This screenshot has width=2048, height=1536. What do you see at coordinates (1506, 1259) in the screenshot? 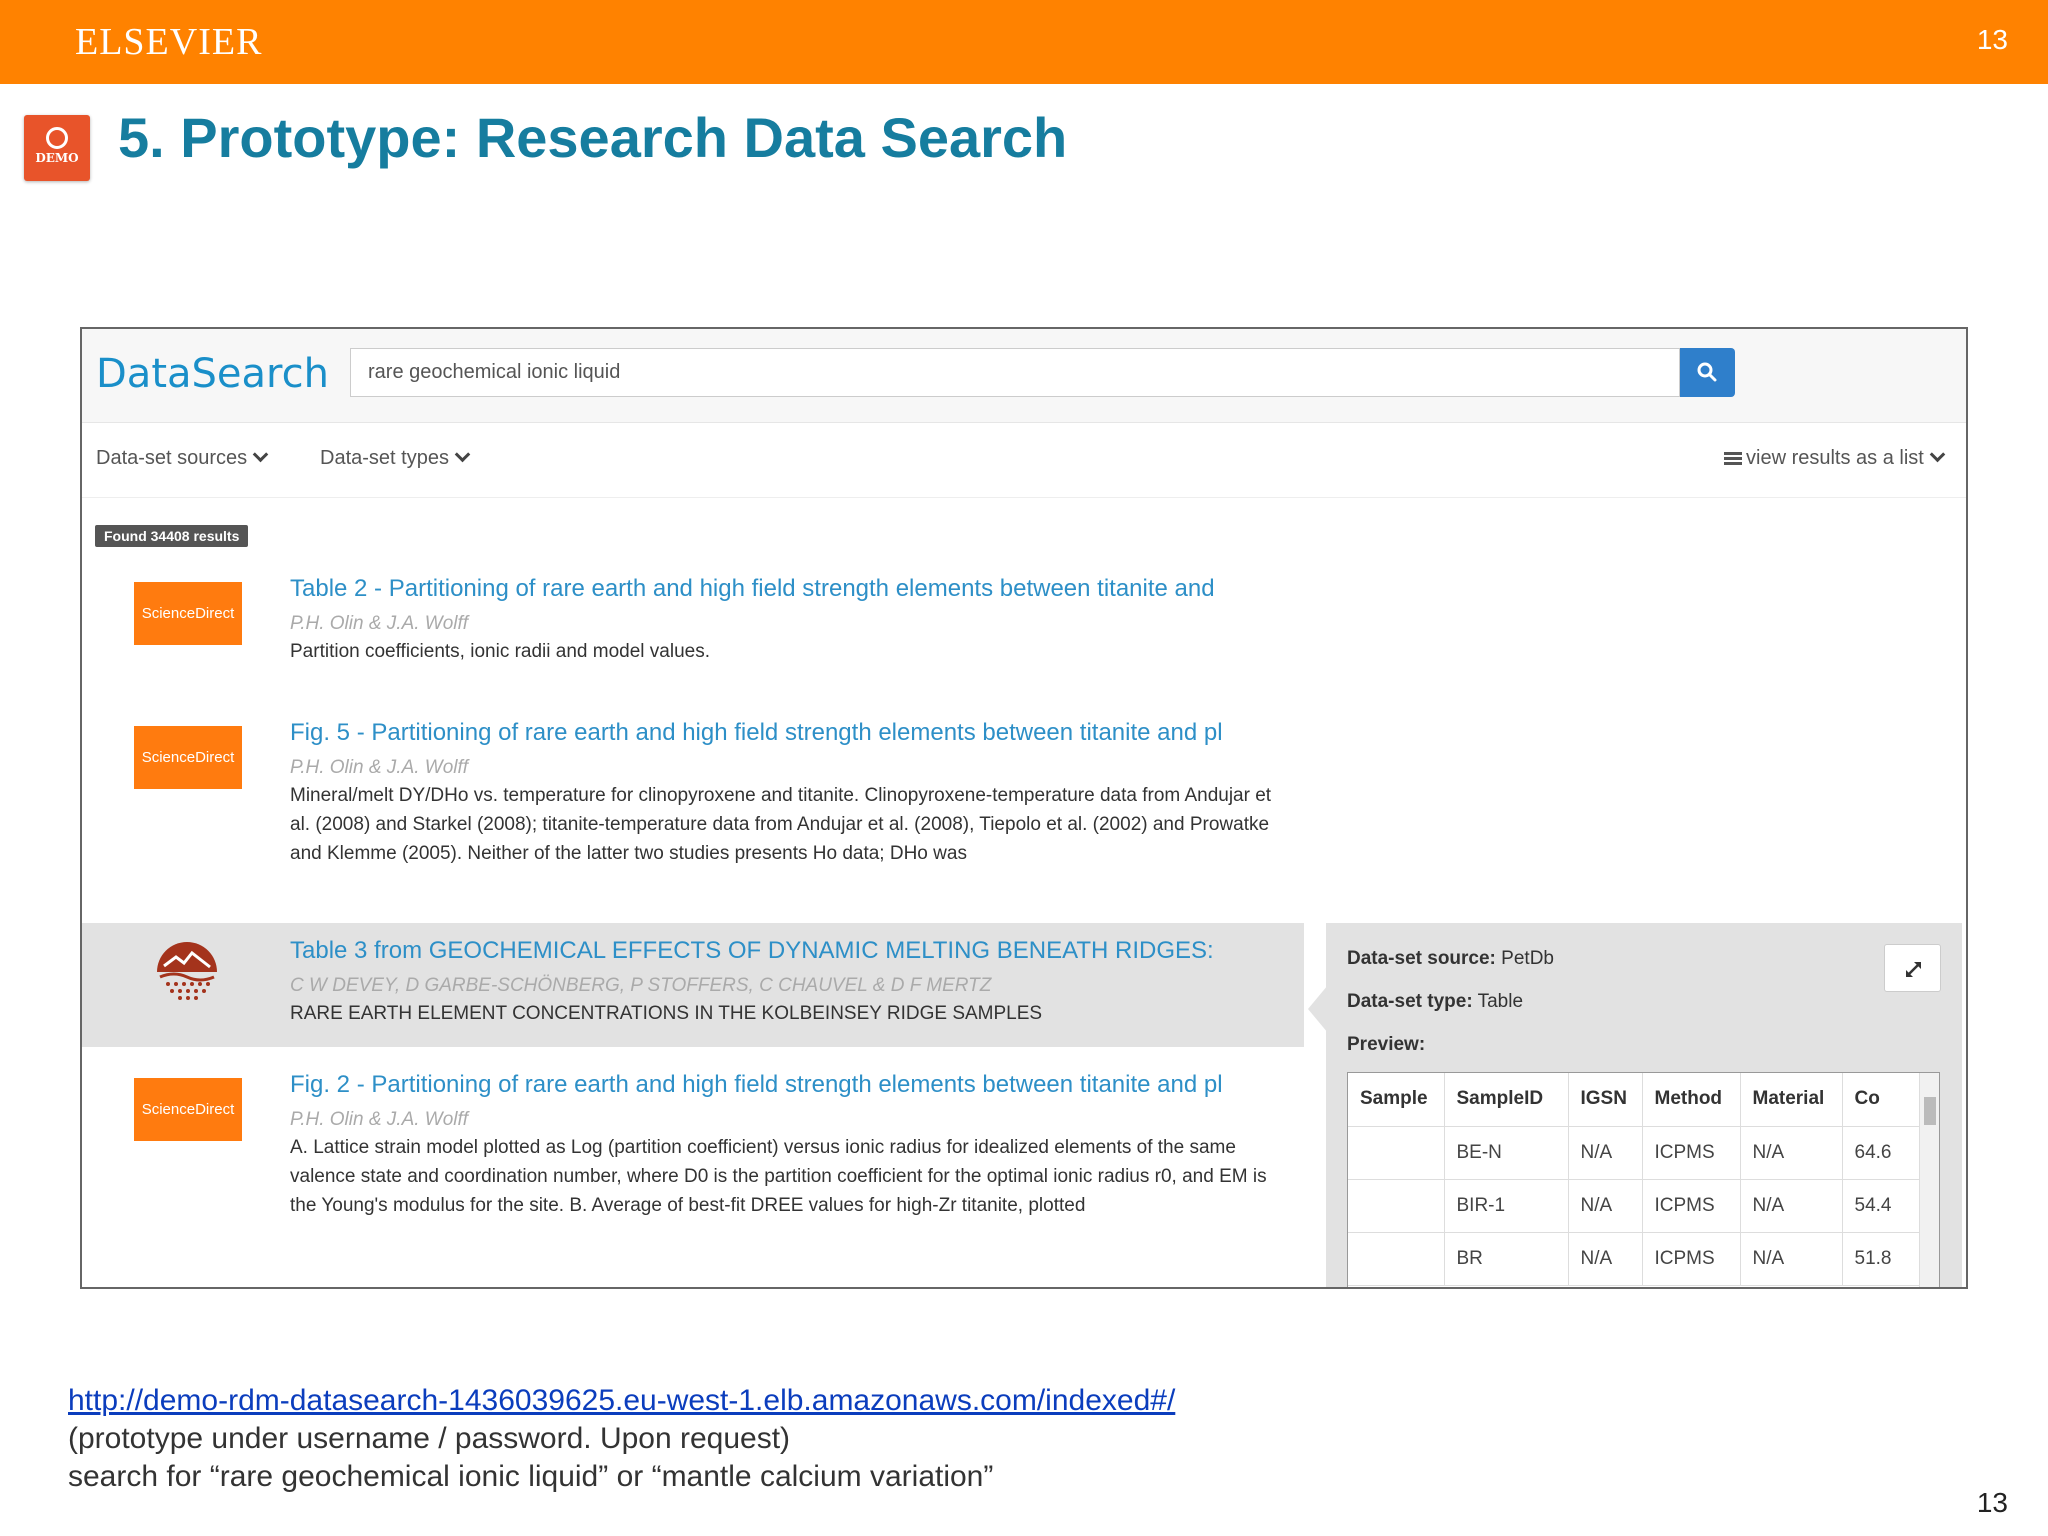
I see `table-cell: BR` at bounding box center [1506, 1259].